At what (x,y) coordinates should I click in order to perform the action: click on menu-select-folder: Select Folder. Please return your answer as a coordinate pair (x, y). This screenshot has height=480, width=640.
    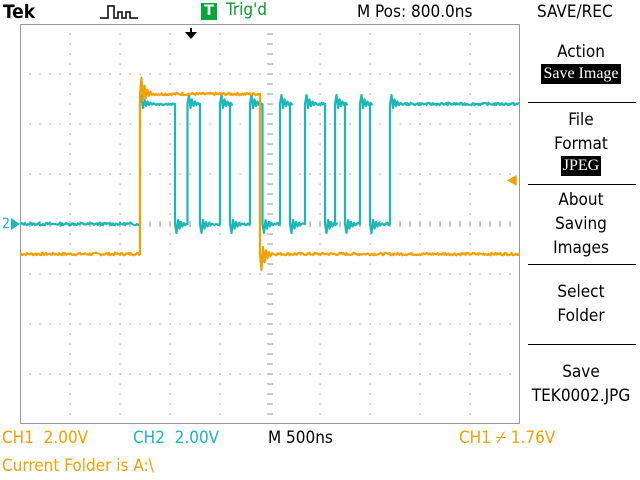
    Looking at the image, I should click on (581, 304).